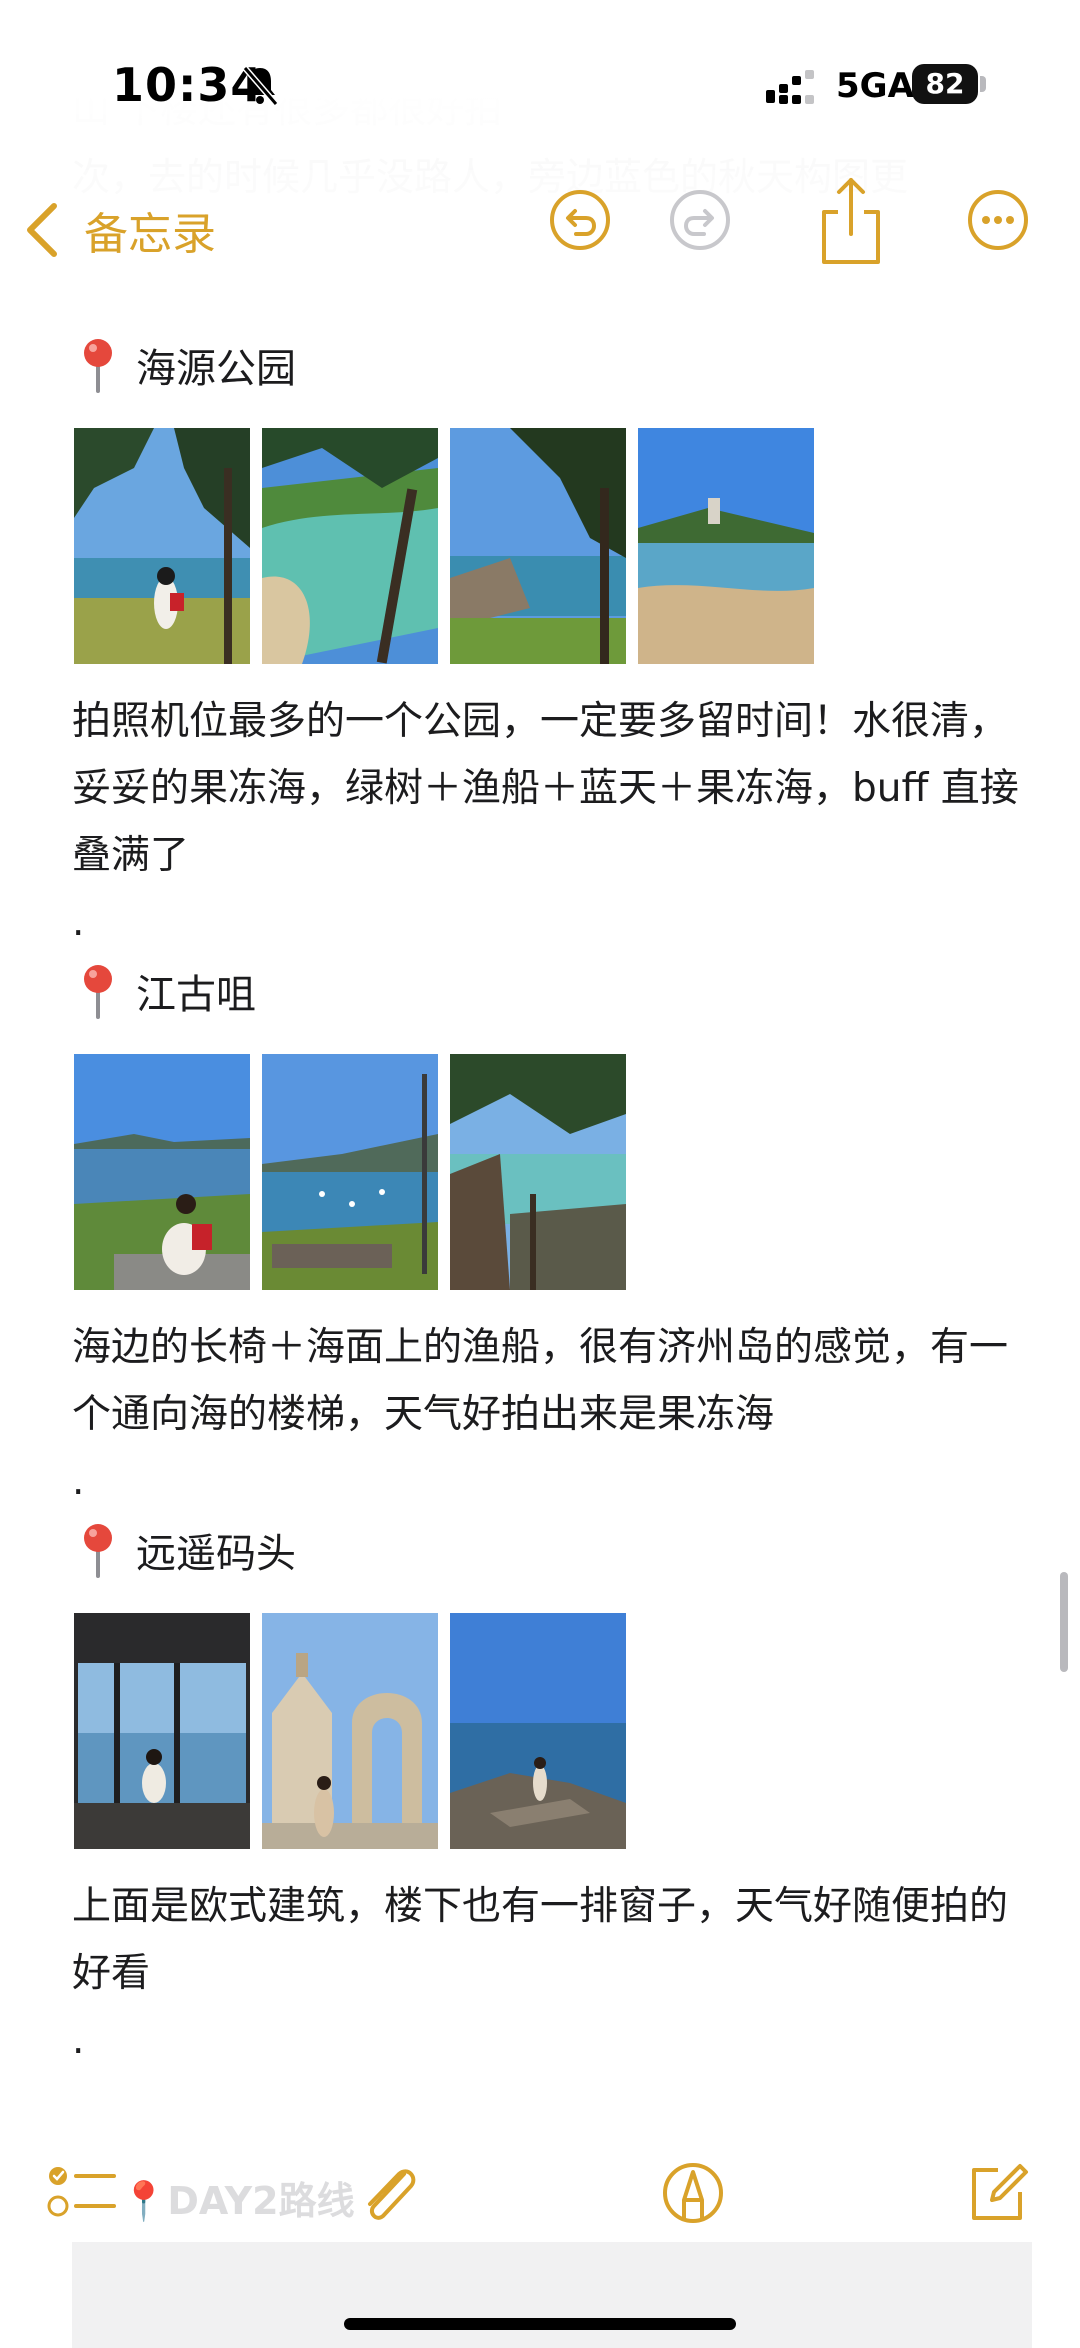 This screenshot has height=2348, width=1080. What do you see at coordinates (540, 2324) in the screenshot?
I see `home-indicator` at bounding box center [540, 2324].